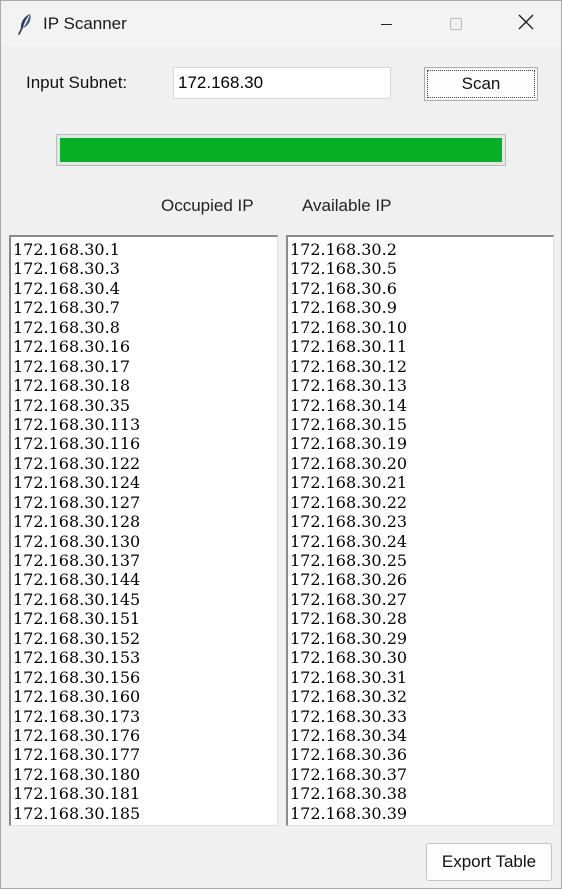  What do you see at coordinates (421, 696) in the screenshot?
I see `list-item: 172.168.30.32` at bounding box center [421, 696].